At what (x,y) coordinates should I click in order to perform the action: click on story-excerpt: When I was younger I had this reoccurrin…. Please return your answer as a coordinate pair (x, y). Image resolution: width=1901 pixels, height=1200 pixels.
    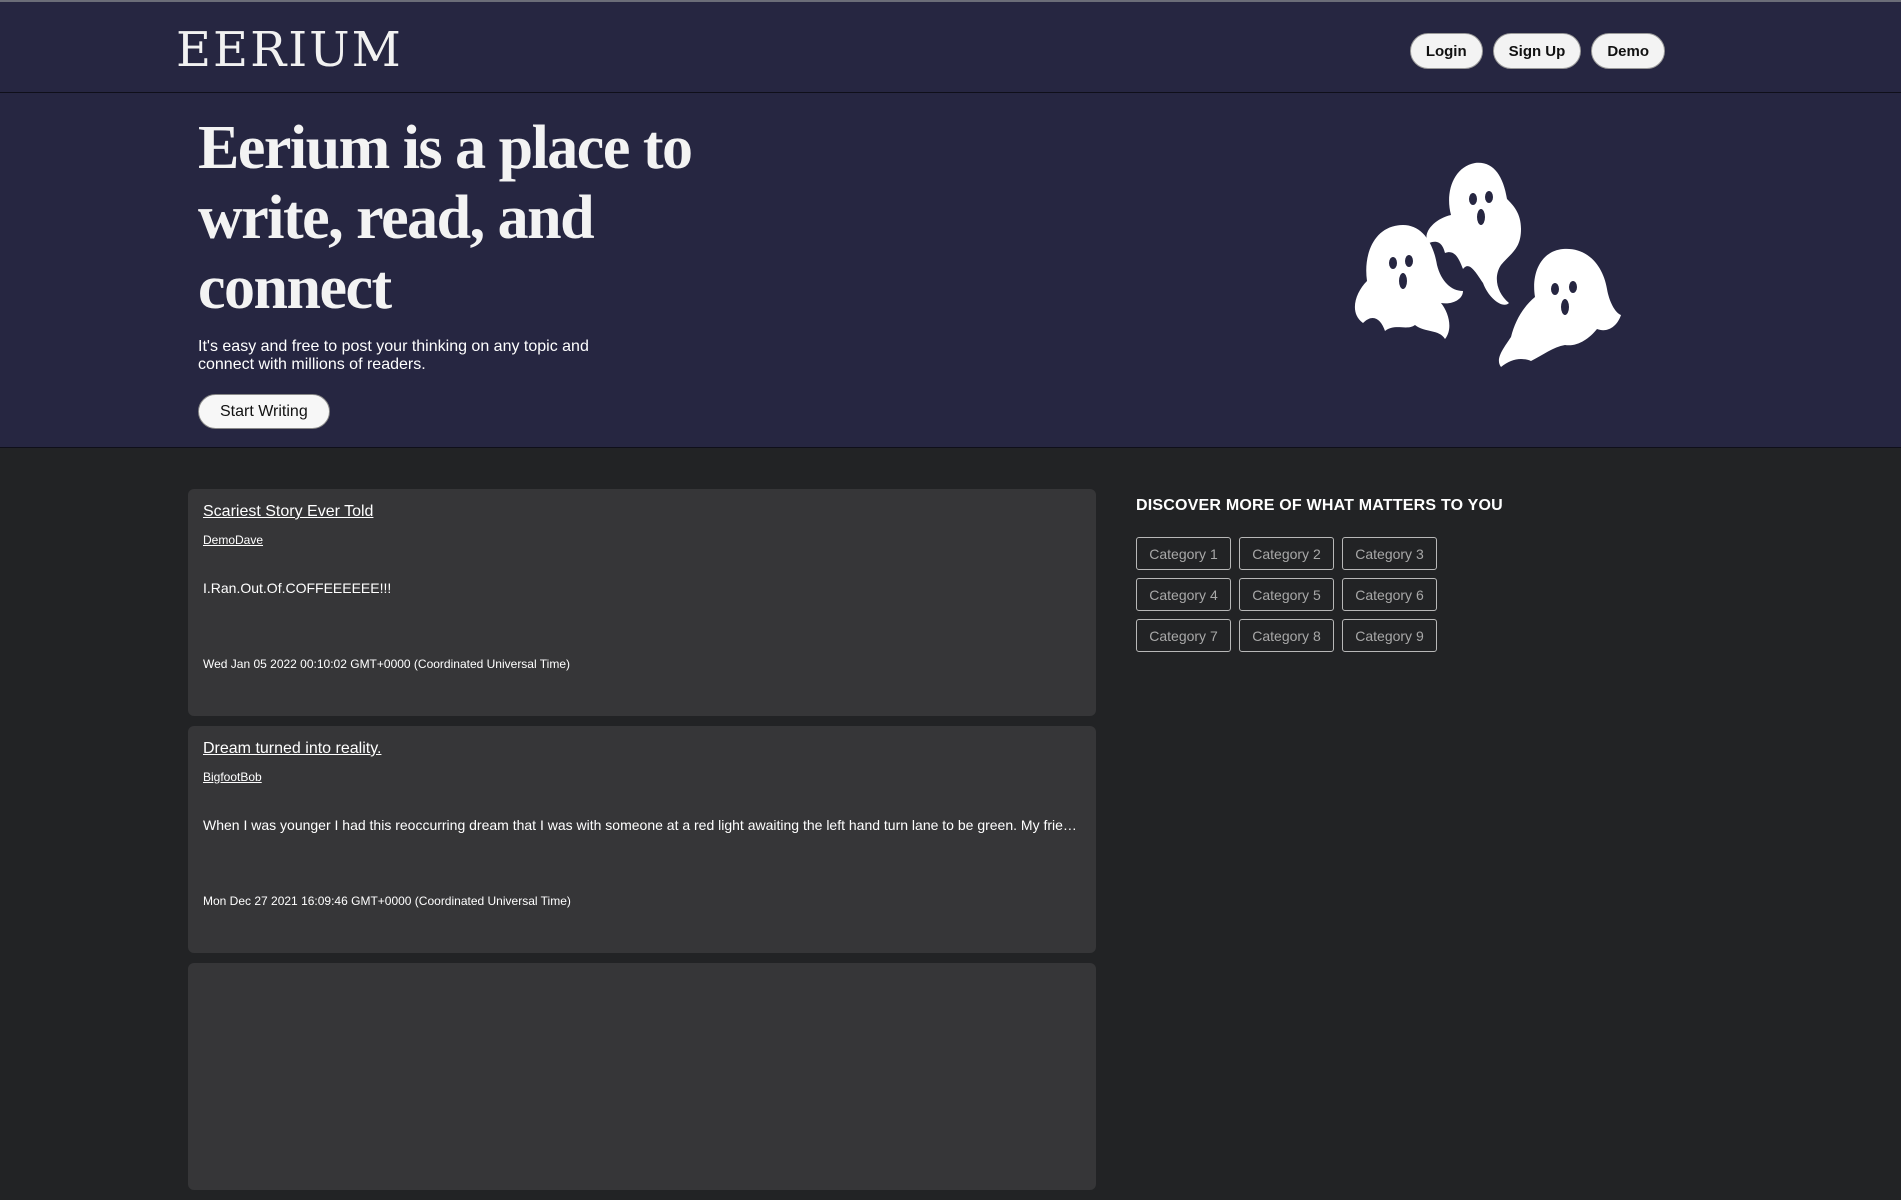
    Looking at the image, I should click on (643, 825).